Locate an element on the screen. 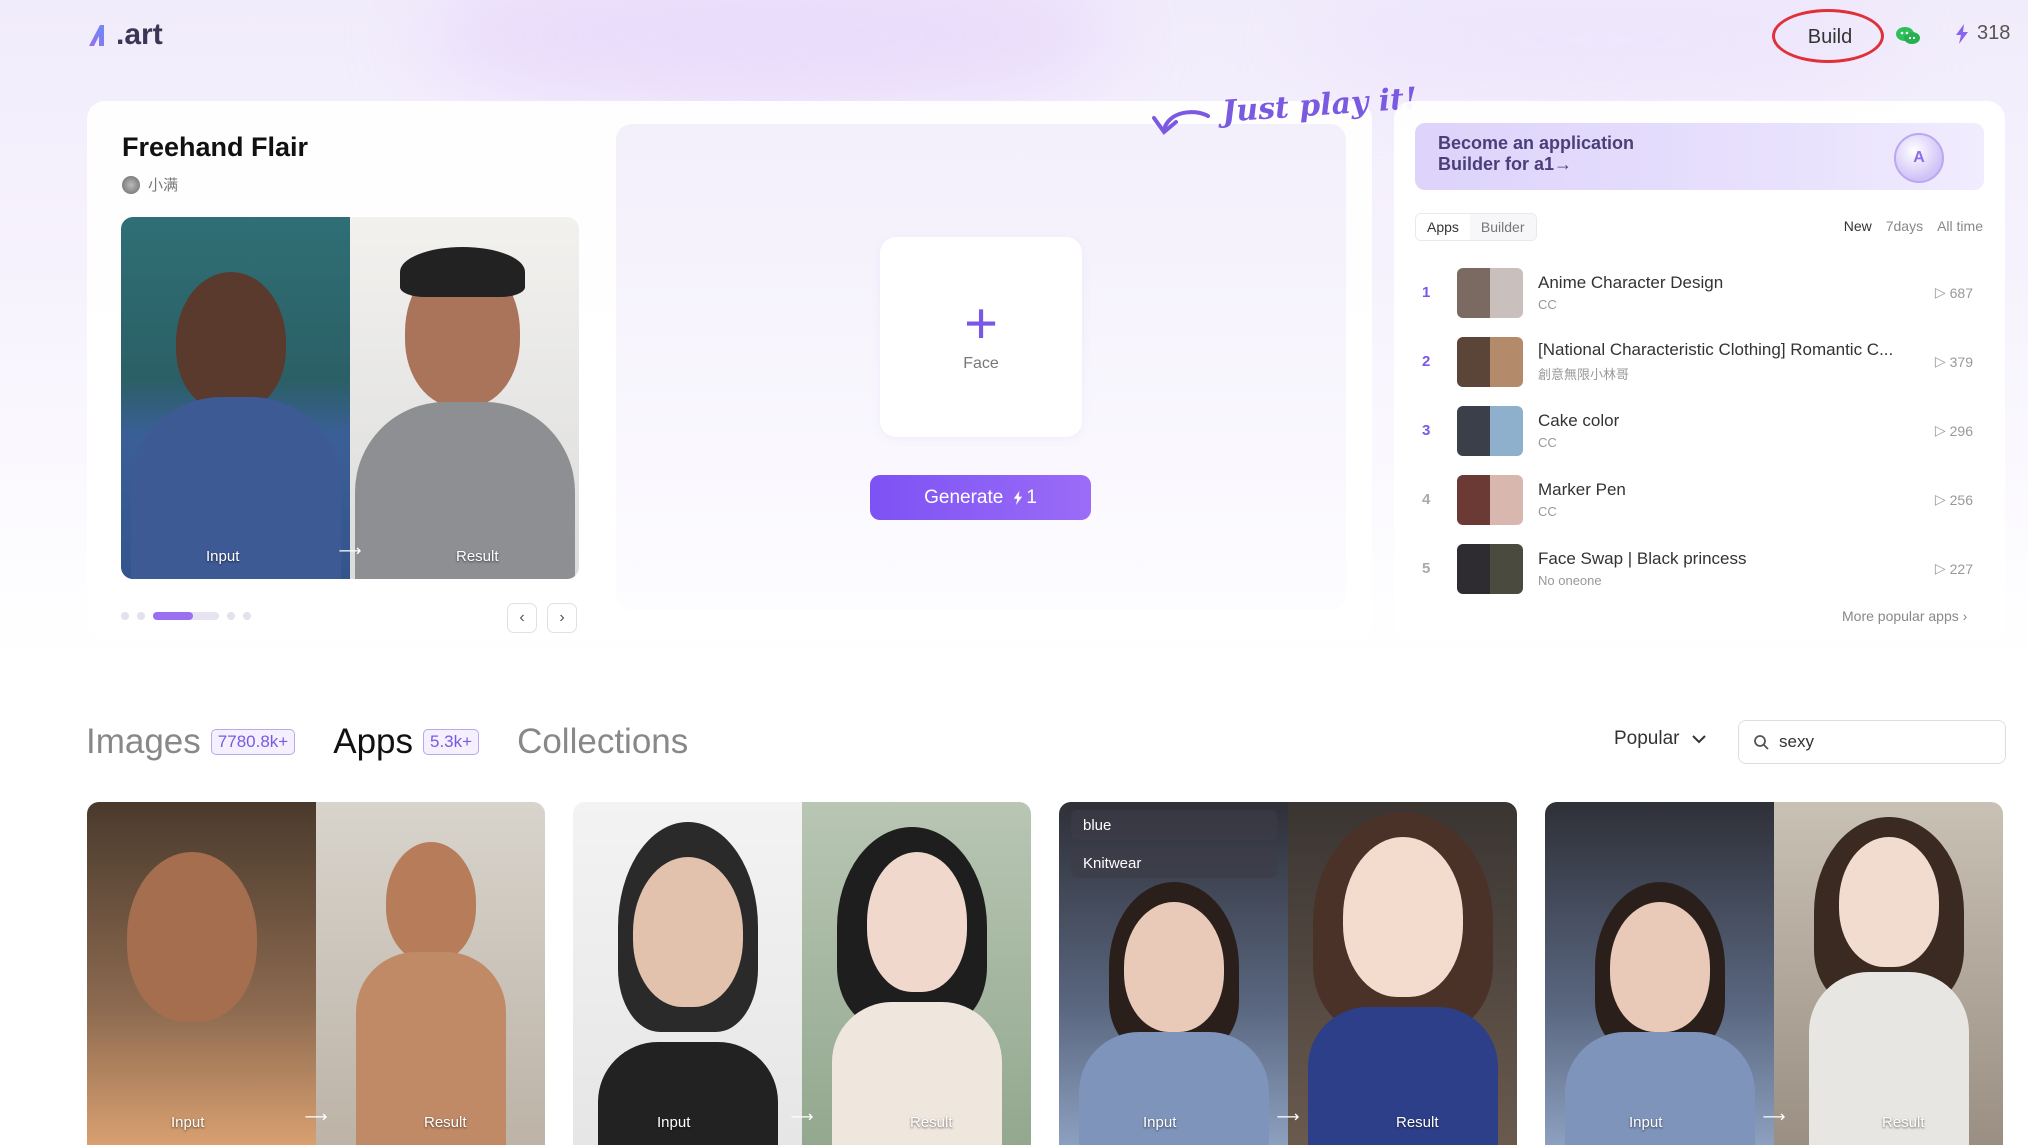 The image size is (2028, 1145). credits-balance: 318 is located at coordinates (1982, 33).